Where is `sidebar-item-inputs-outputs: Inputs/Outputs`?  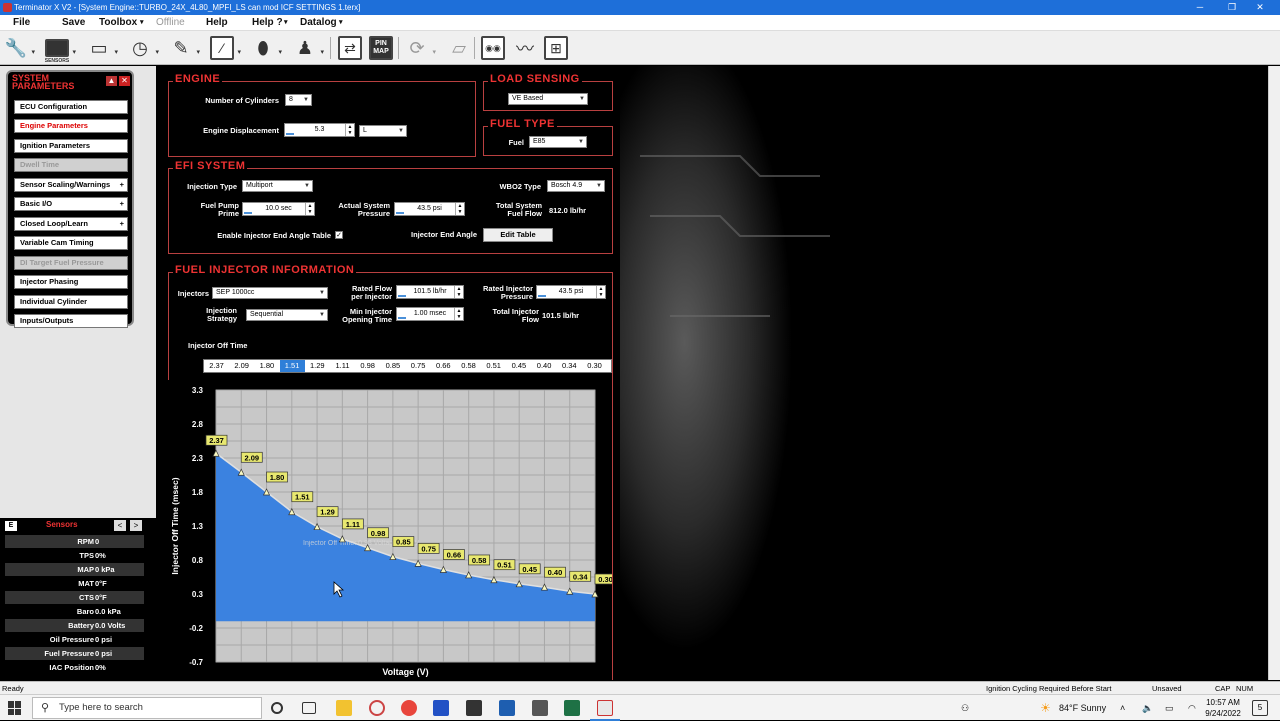 sidebar-item-inputs-outputs: Inputs/Outputs is located at coordinates (71, 321).